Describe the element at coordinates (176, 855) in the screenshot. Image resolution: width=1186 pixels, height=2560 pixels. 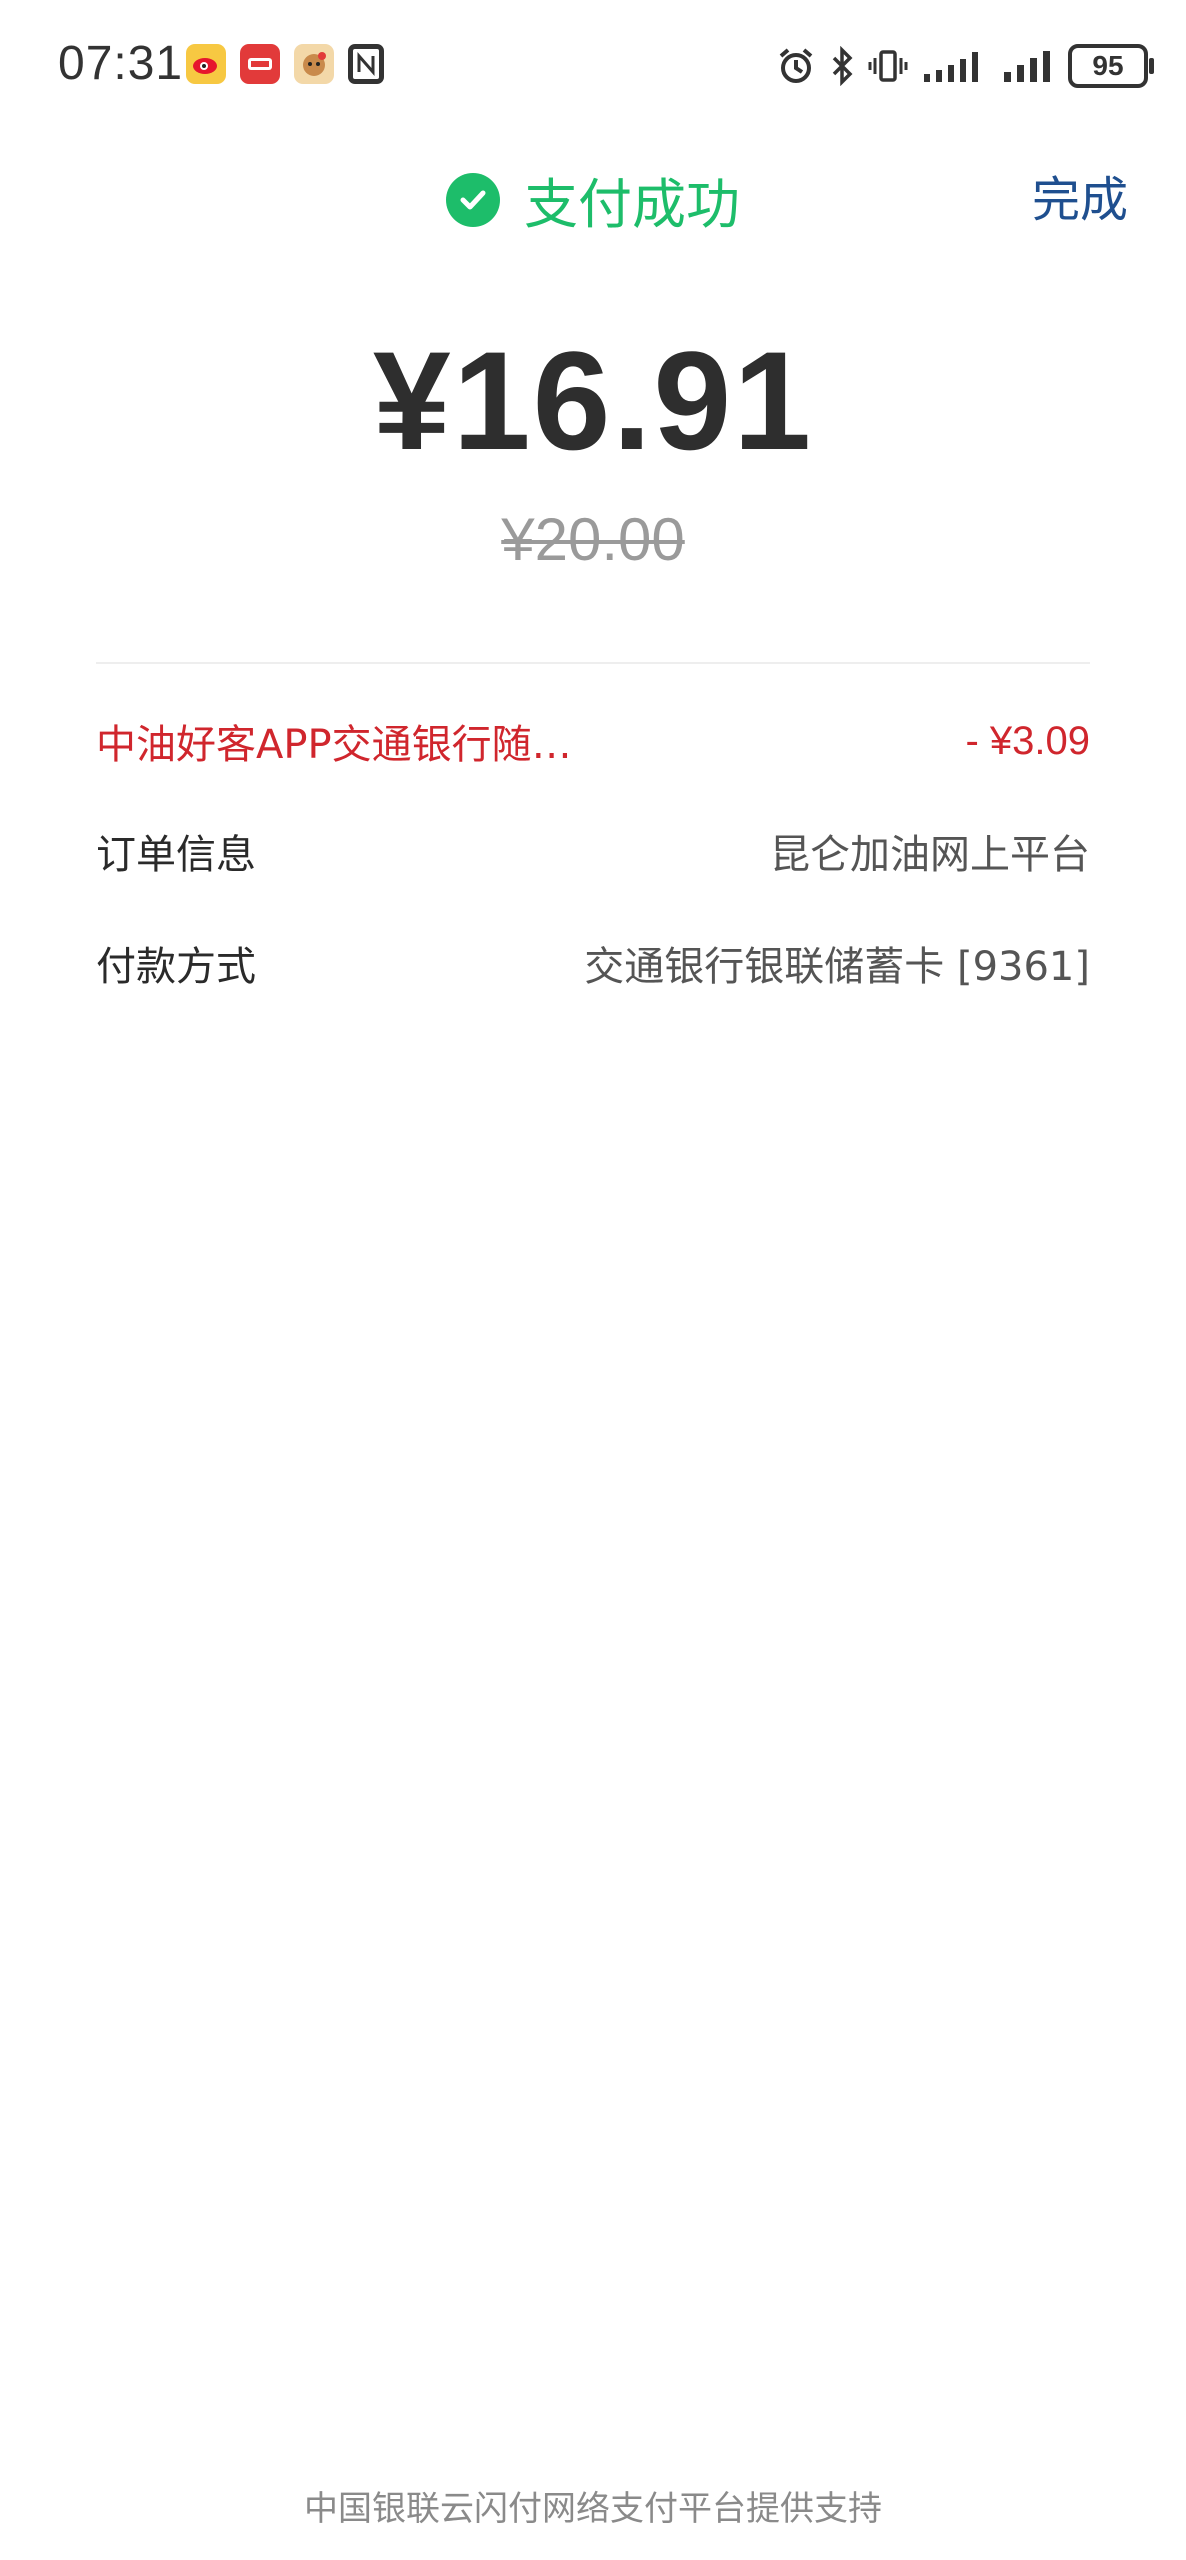
I see `order-info-label: 订单信息` at that location.